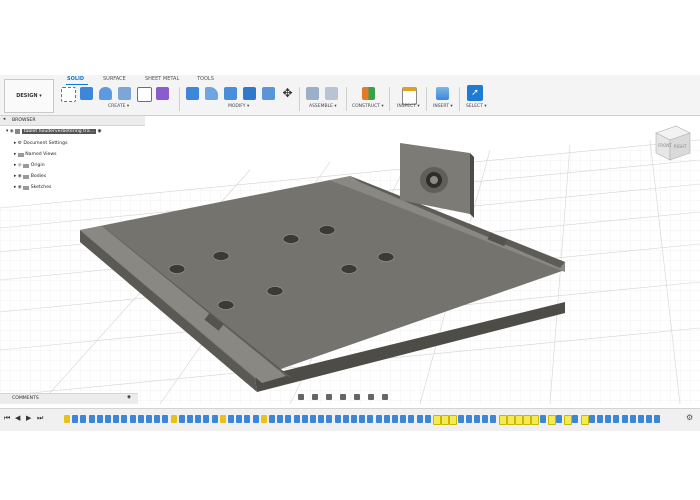 Image resolution: width=700 pixels, height=500 pixels. I want to click on combine-icon, so click(268, 93).